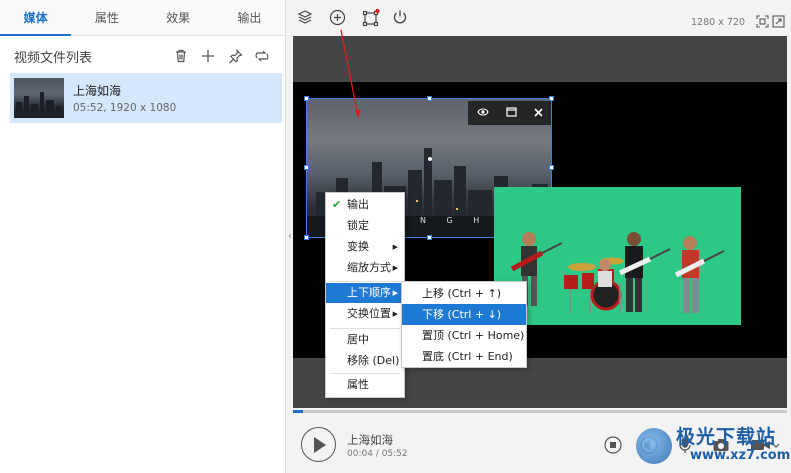  I want to click on progress-bar, so click(540, 411).